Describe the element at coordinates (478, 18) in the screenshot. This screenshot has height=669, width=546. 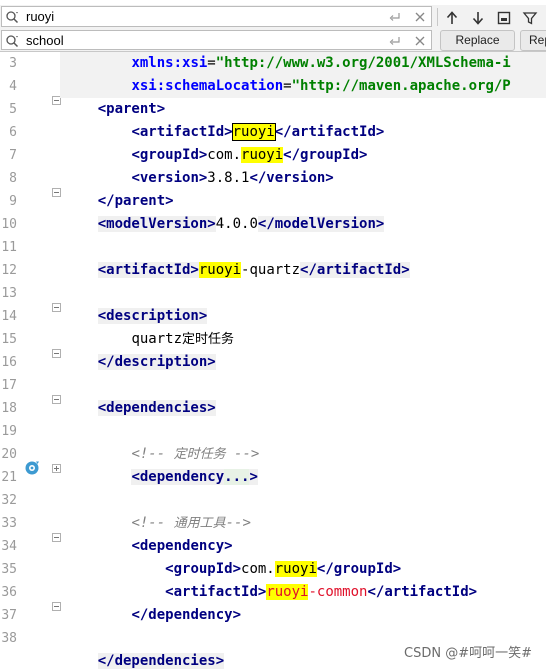
I see `arrow-down-icon` at that location.